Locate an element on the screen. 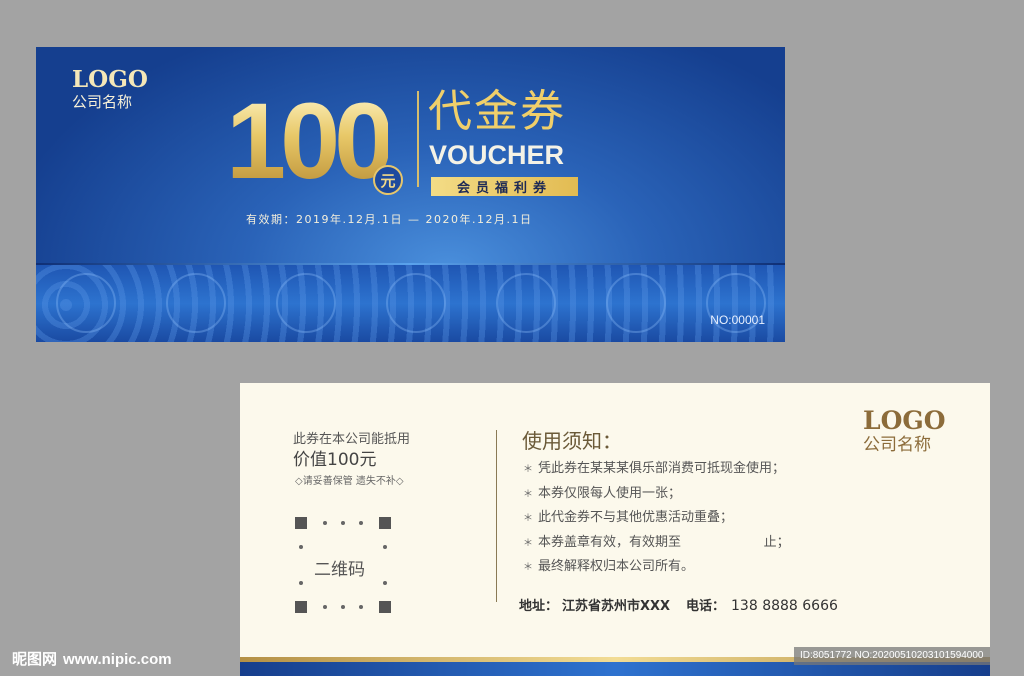  voucher-amount: 100 is located at coordinates (310, 140).